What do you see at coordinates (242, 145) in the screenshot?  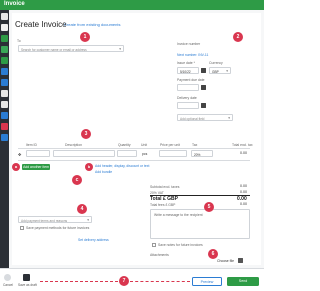 I see `col-total: Total excl. tax` at bounding box center [242, 145].